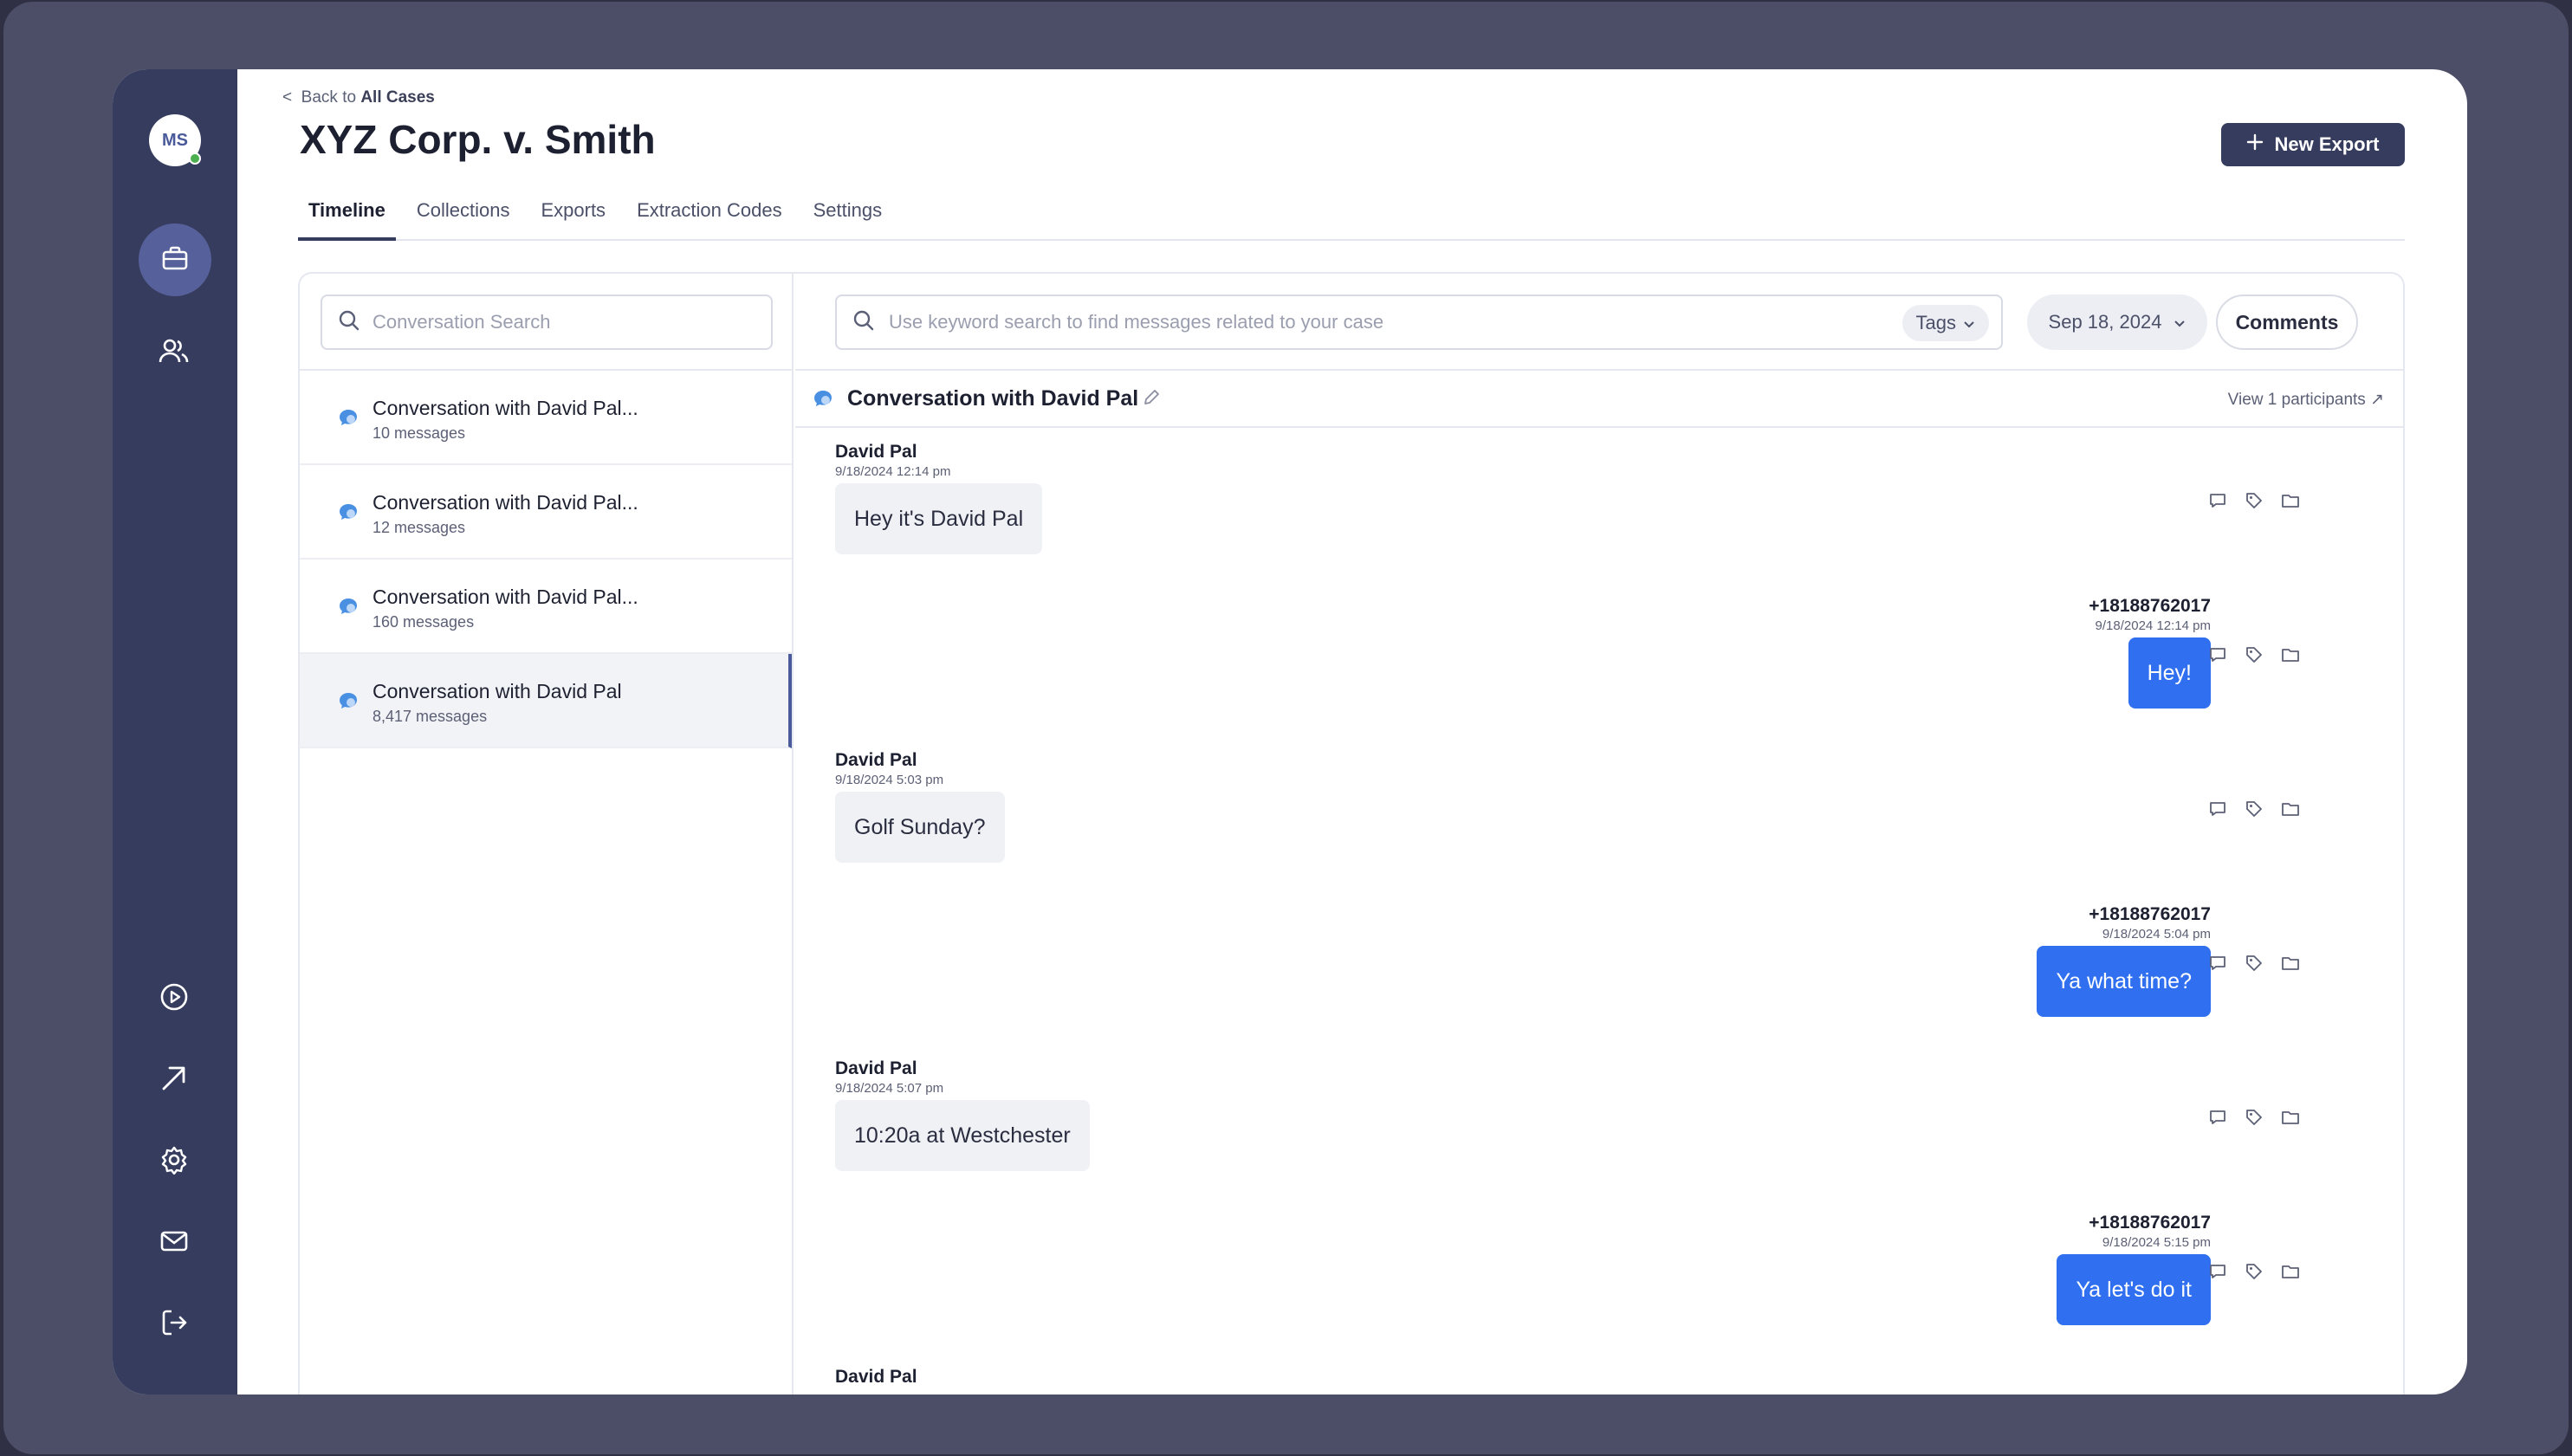 The height and width of the screenshot is (1456, 2572). I want to click on message-bubble-incoming: 10:20a at Westchester, so click(963, 1135).